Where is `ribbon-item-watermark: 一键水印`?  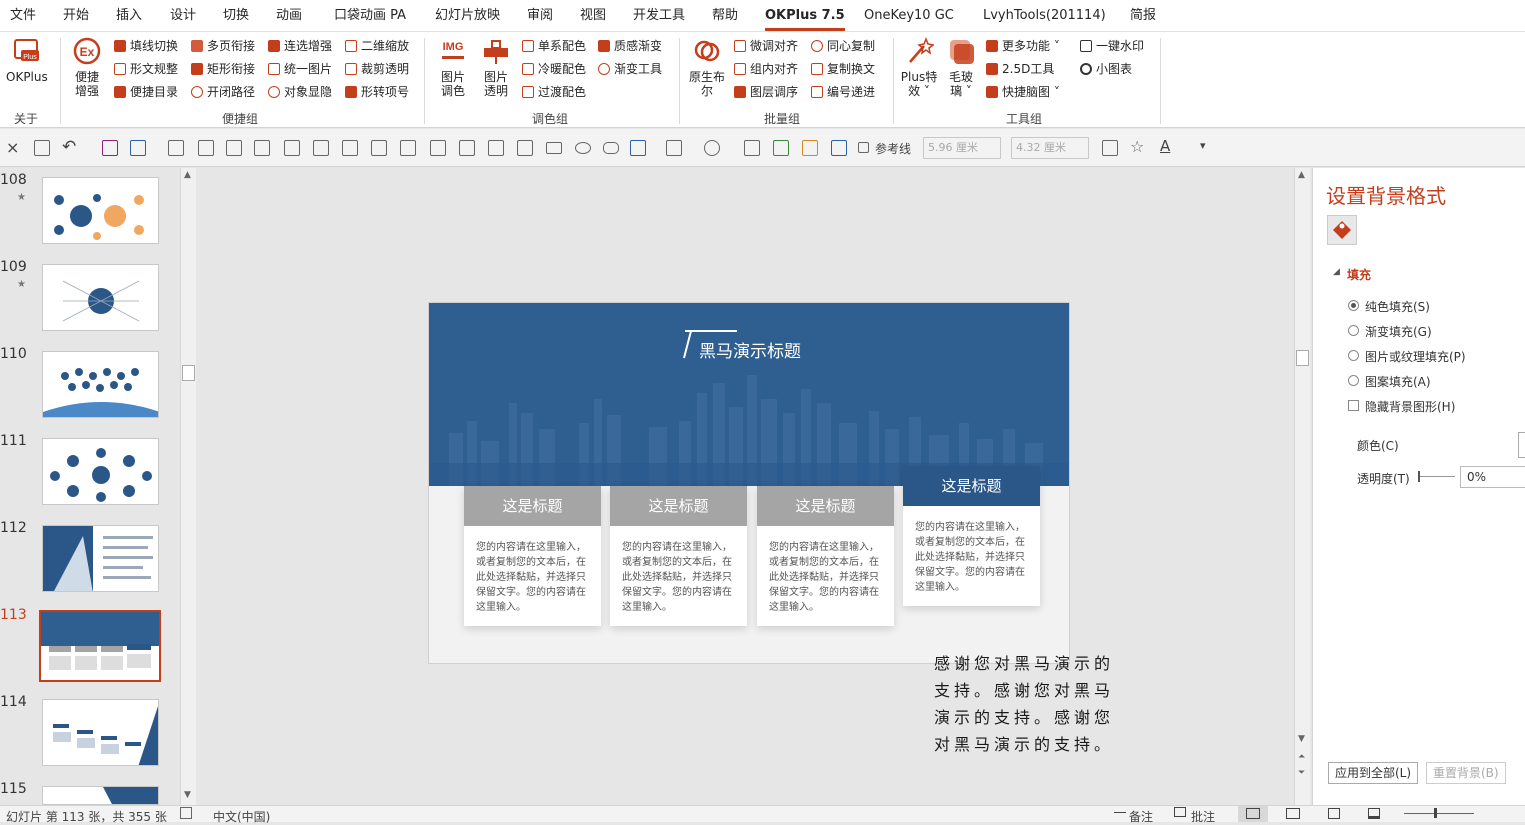
ribbon-item-watermark: 一键水印 is located at coordinates (1111, 46).